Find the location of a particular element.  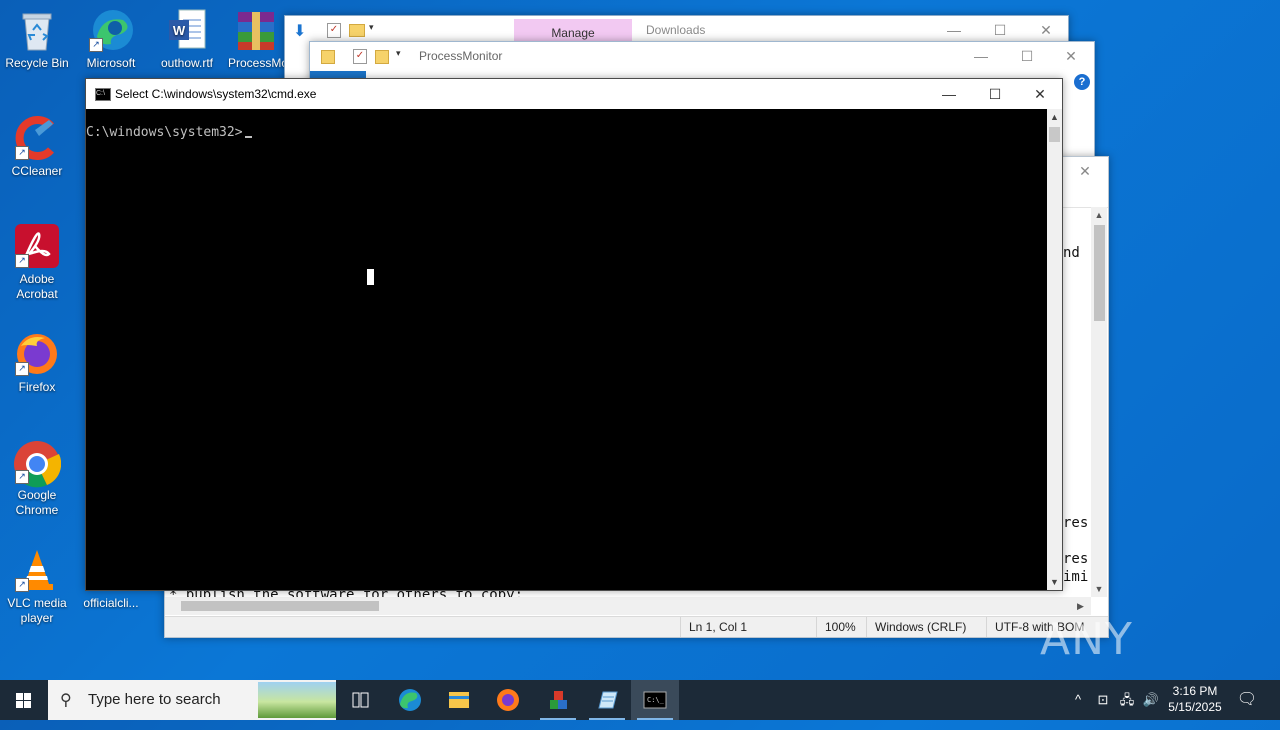

help-icon: ? is located at coordinates (1082, 82).